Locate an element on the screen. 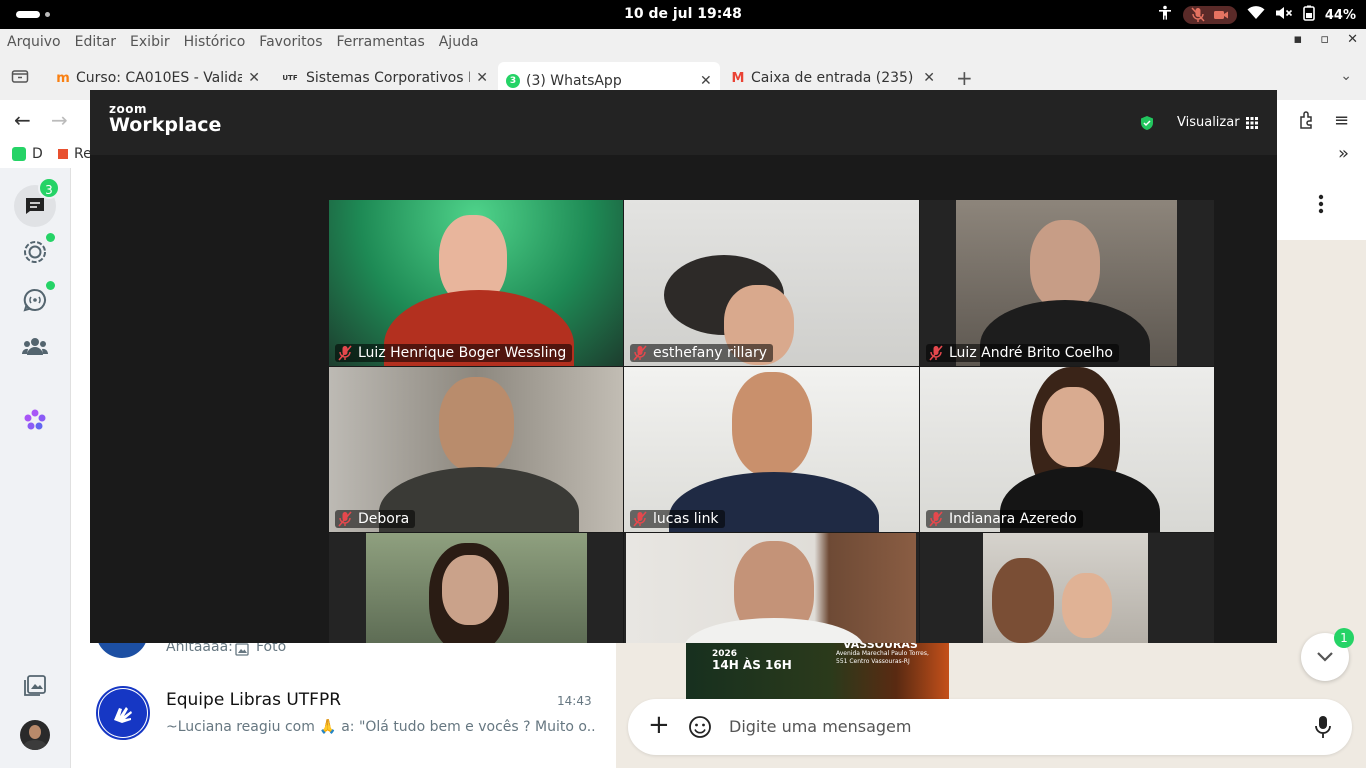 The width and height of the screenshot is (1366, 768). participant-name-label: esthefany rillary is located at coordinates (702, 353).